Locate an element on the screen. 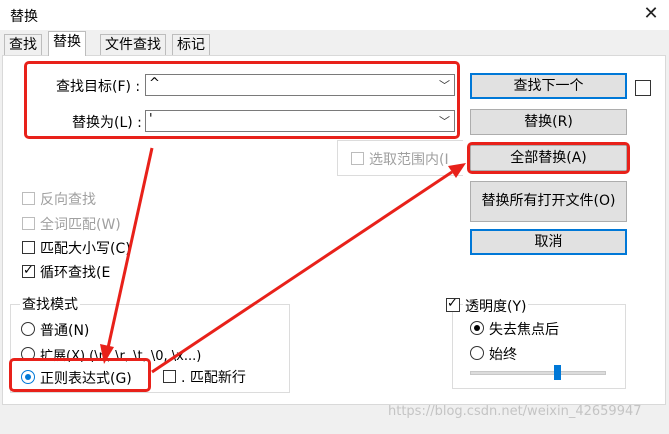 Image resolution: width=669 pixels, height=434 pixels. arrow-to-regex is located at coordinates (130, 248).